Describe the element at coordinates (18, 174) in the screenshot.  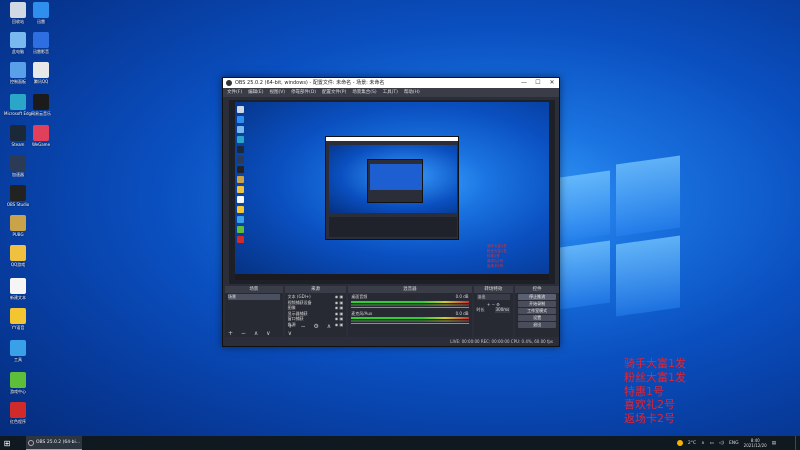
I see `desktop-icon-label: 加速器` at that location.